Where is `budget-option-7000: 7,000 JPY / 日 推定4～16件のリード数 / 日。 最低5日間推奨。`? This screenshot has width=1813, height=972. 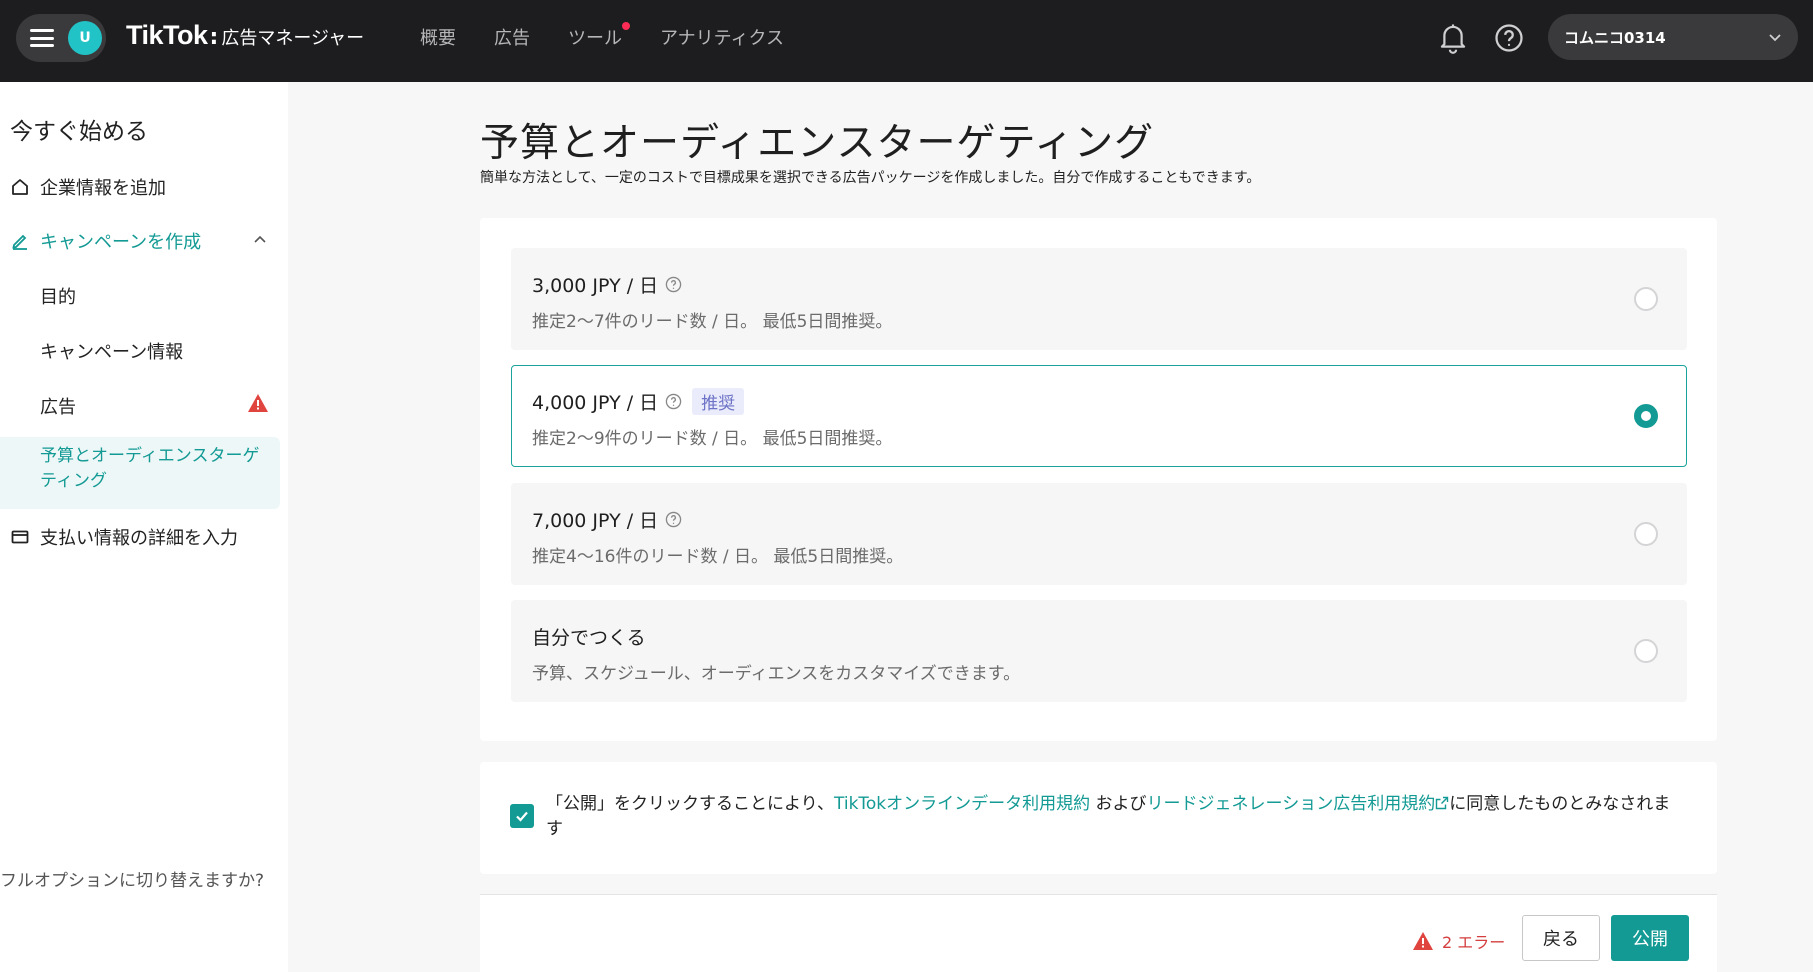
budget-option-7000: 7,000 JPY / 日 推定4～16件のリード数 / 日。 最低5日間推奨。 is located at coordinates (1099, 534).